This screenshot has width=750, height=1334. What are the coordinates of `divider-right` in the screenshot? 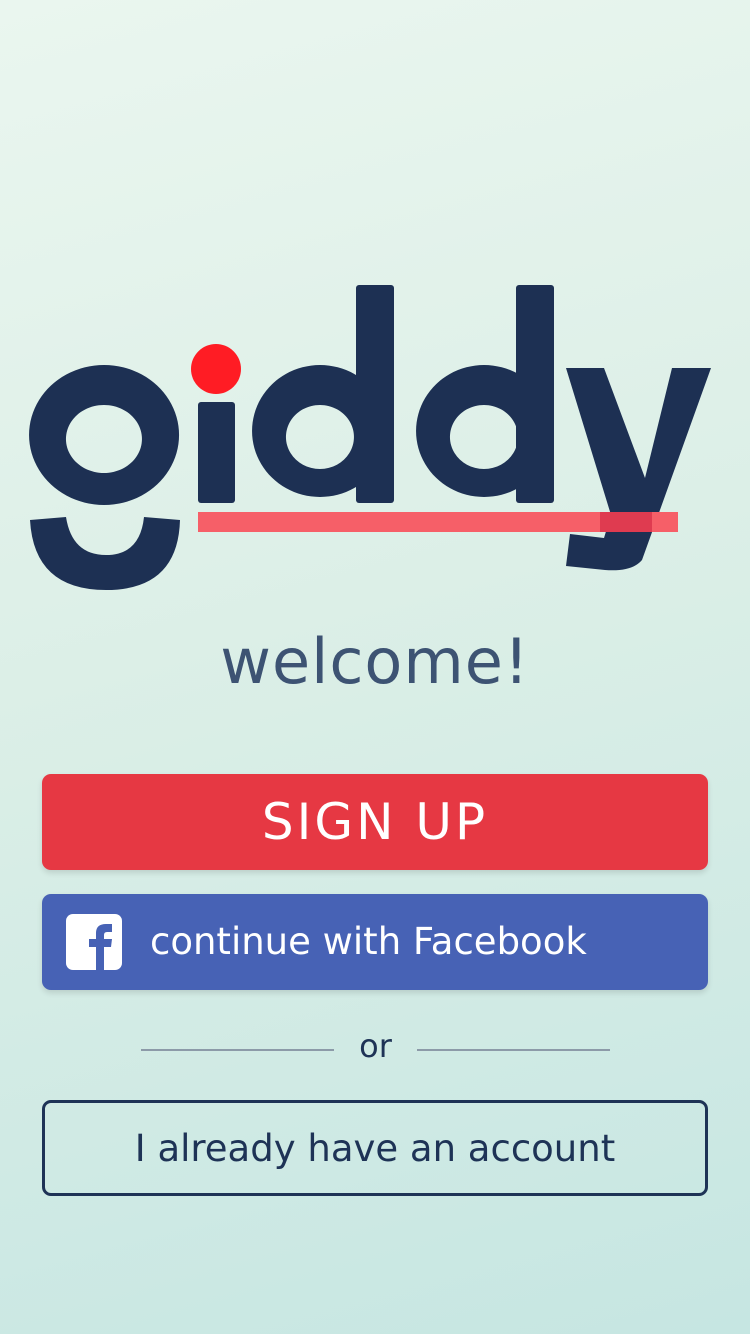 It's located at (513, 1050).